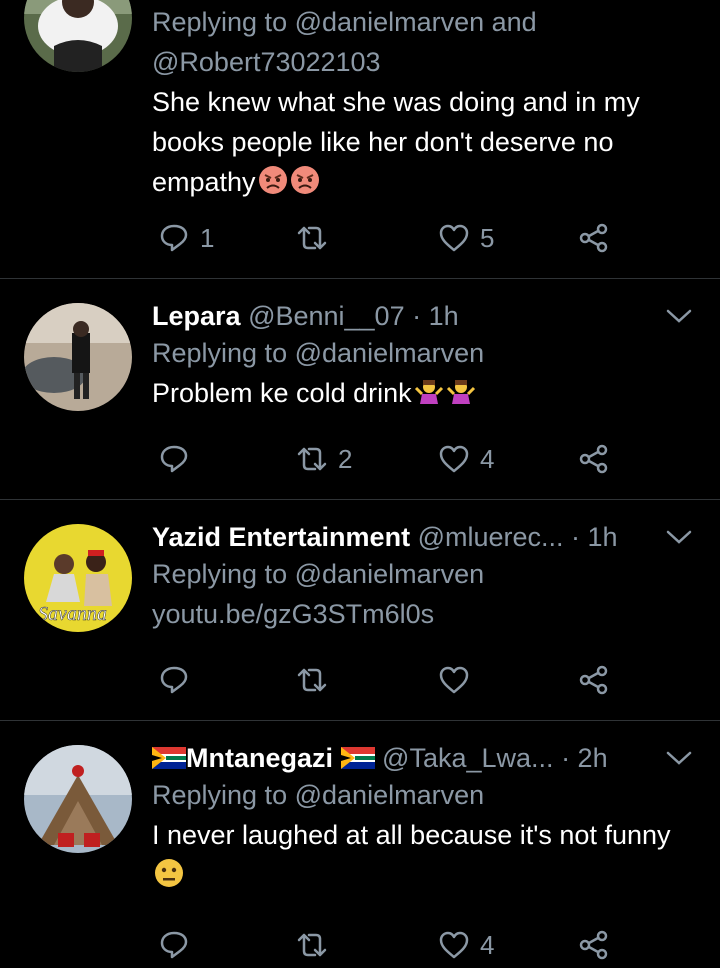 Image resolution: width=720 pixels, height=968 pixels. I want to click on tweet-text: youtu.be/gzG3STm6l0s, so click(426, 614).